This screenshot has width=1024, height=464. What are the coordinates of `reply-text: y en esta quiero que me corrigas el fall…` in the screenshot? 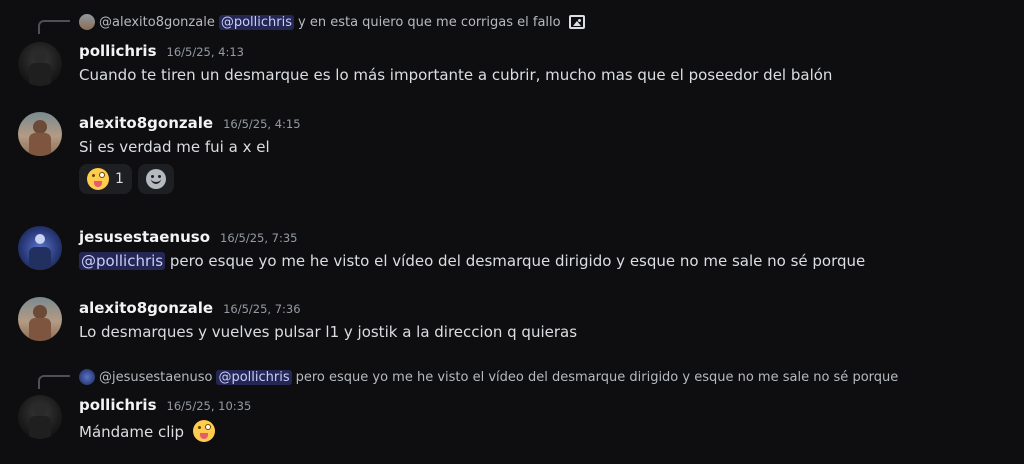 It's located at (429, 22).